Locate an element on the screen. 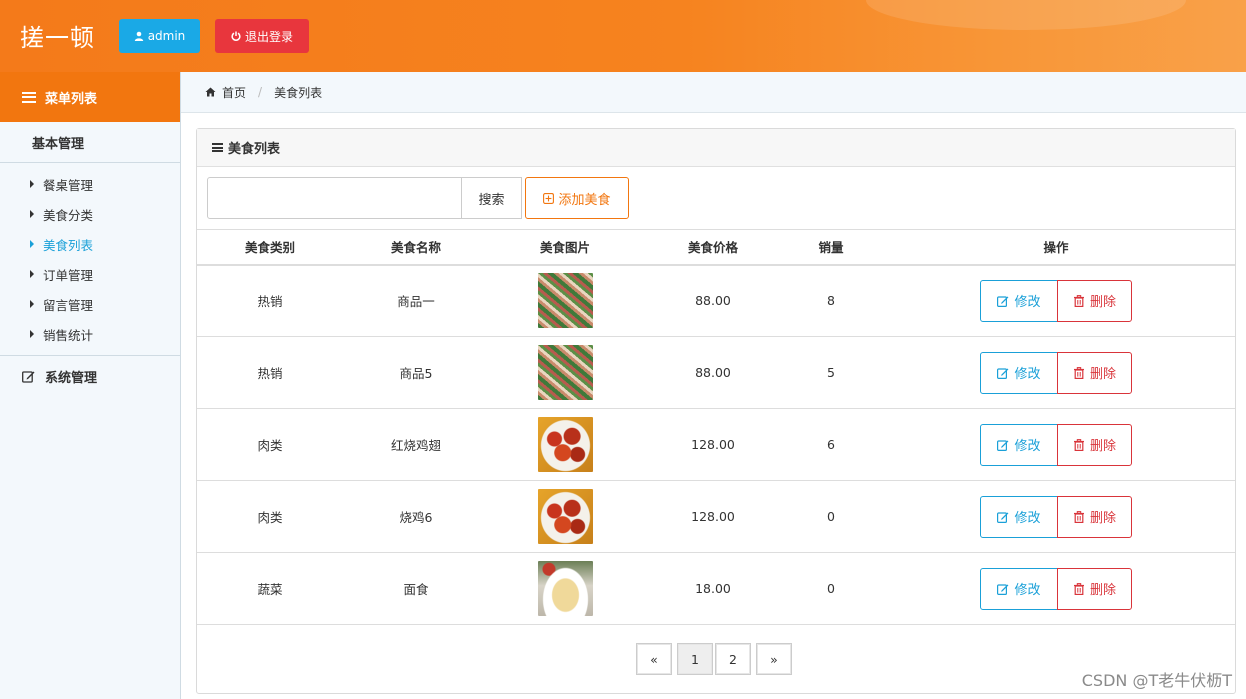  table-row: 热销 商品一 88.00 8 修改 删除 is located at coordinates (716, 300).